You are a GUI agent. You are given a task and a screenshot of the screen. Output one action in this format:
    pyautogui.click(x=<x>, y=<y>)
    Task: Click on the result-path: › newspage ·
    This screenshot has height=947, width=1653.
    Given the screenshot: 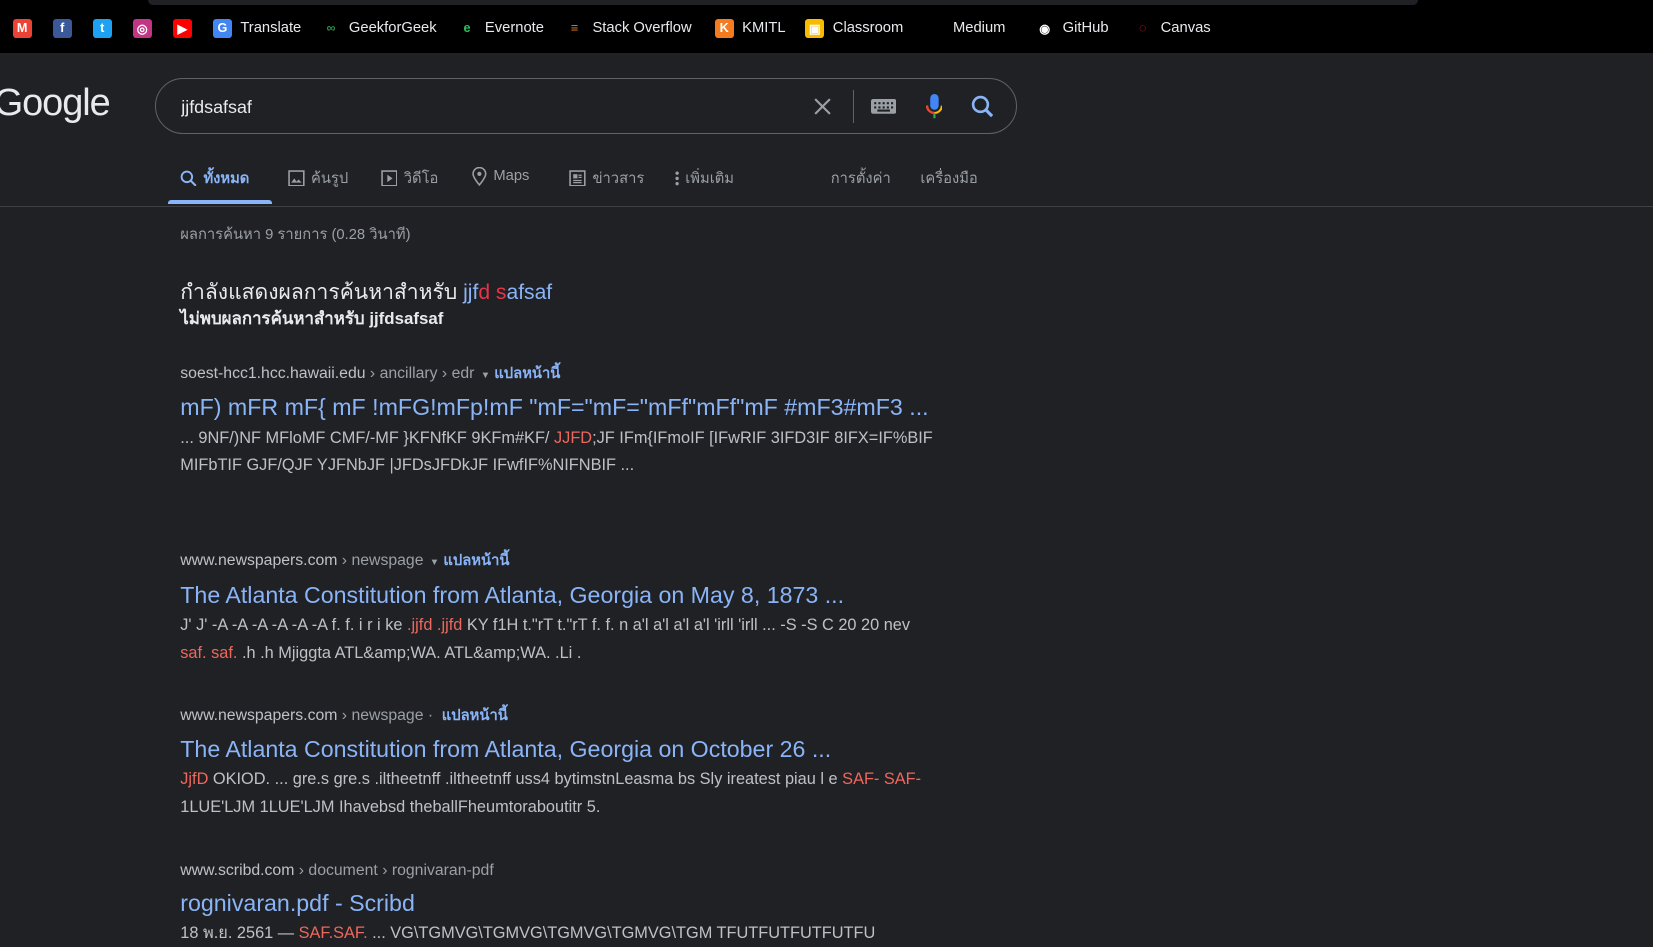 What is the action you would take?
    pyautogui.click(x=387, y=716)
    